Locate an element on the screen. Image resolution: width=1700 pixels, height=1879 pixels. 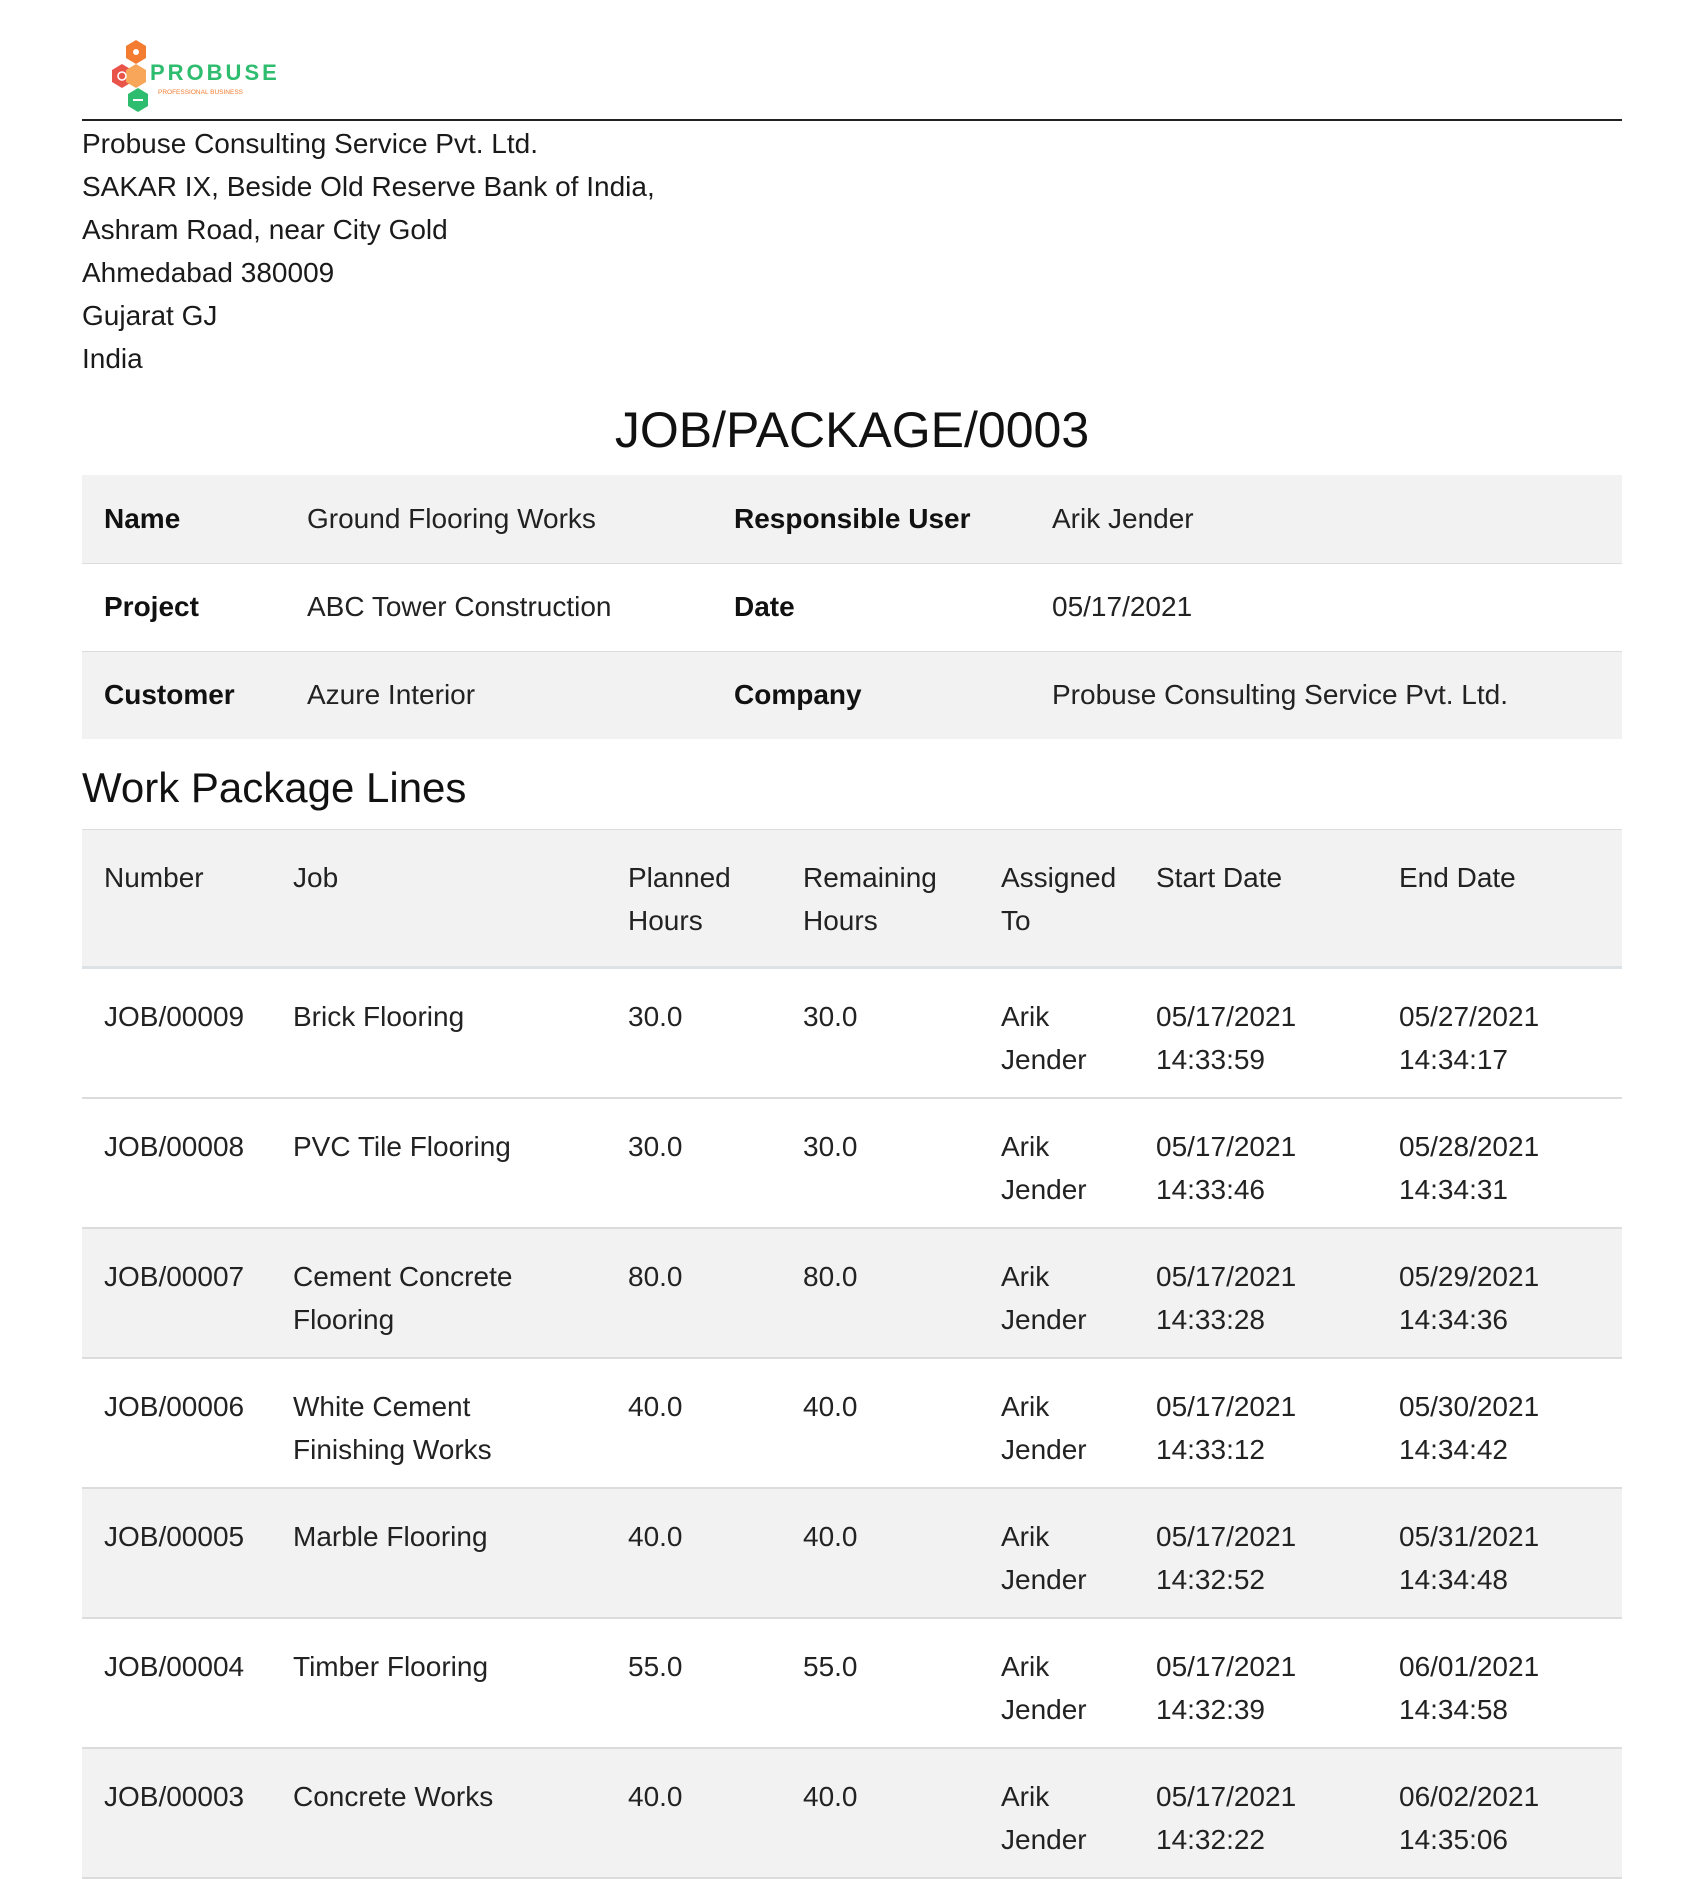
cell-number: JOB/00005 is located at coordinates (176, 1553).